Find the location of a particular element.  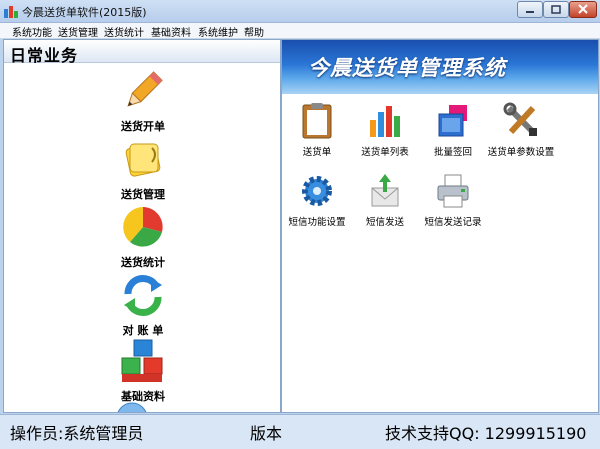

refresh-icon is located at coordinates (143, 295).